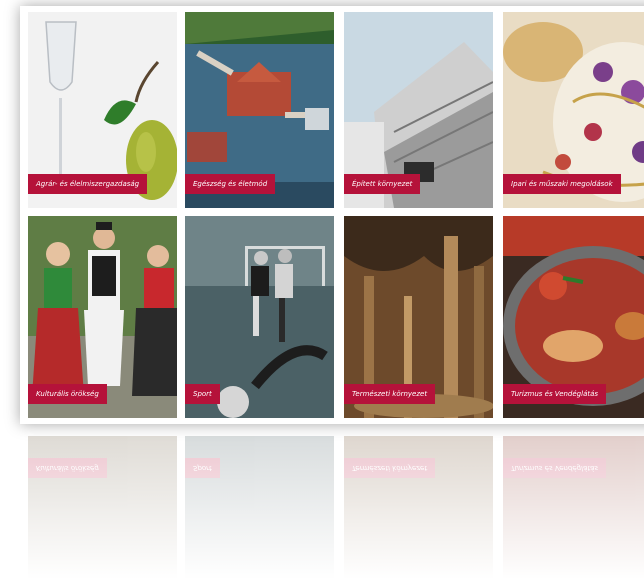  What do you see at coordinates (573, 110) in the screenshot?
I see `tile-industrial: Ipari és műszaki megoldások` at bounding box center [573, 110].